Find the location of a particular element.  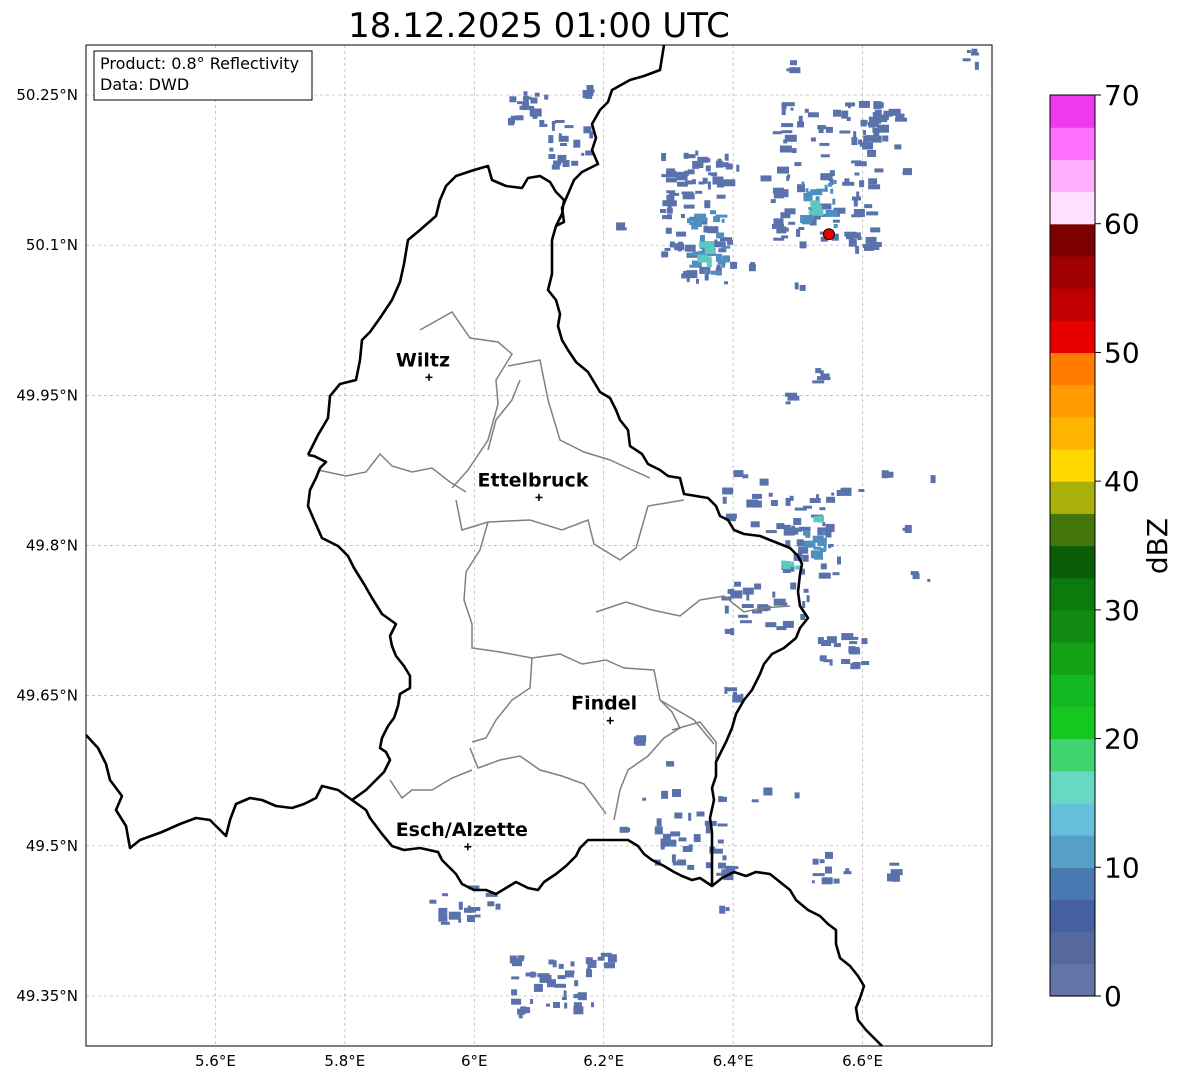

figure-title: 18.12.2025 01:00 UTC is located at coordinates (539, 26).